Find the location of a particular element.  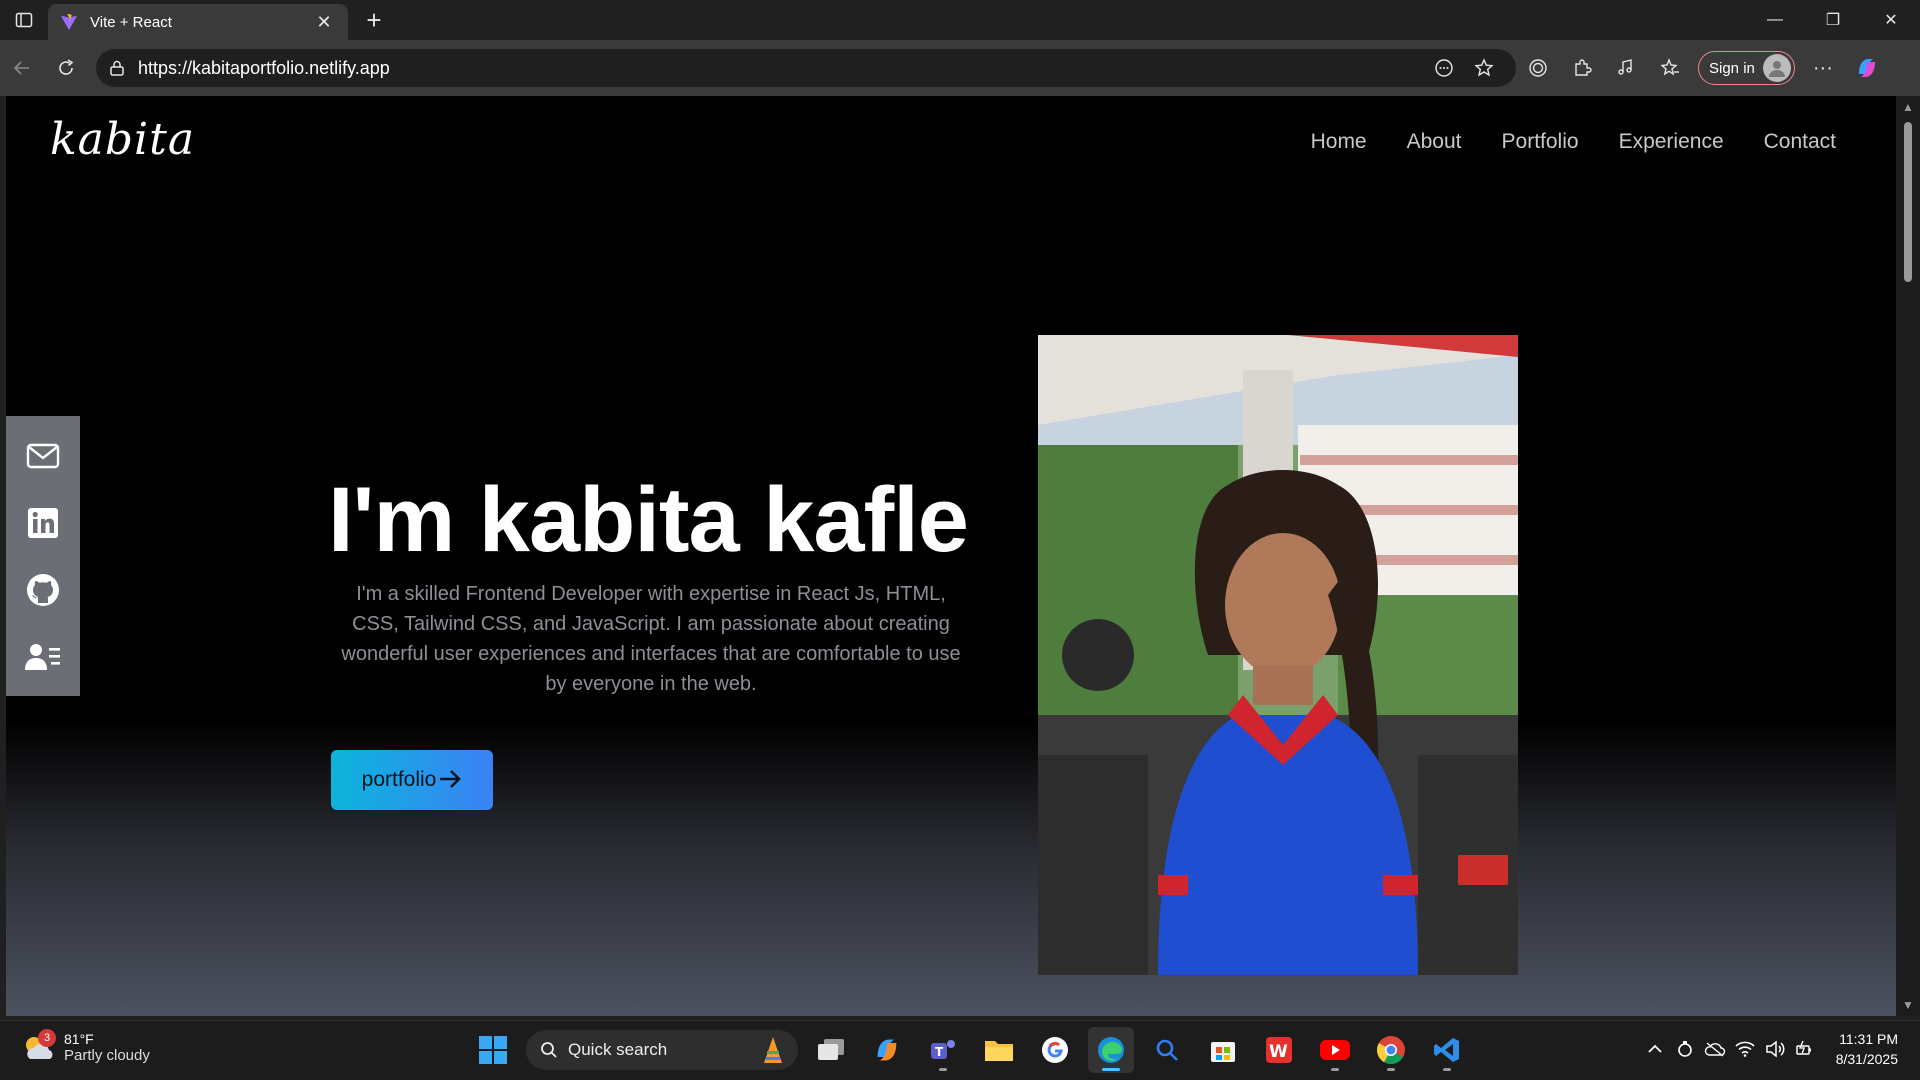

google-icon is located at coordinates (1055, 1050).